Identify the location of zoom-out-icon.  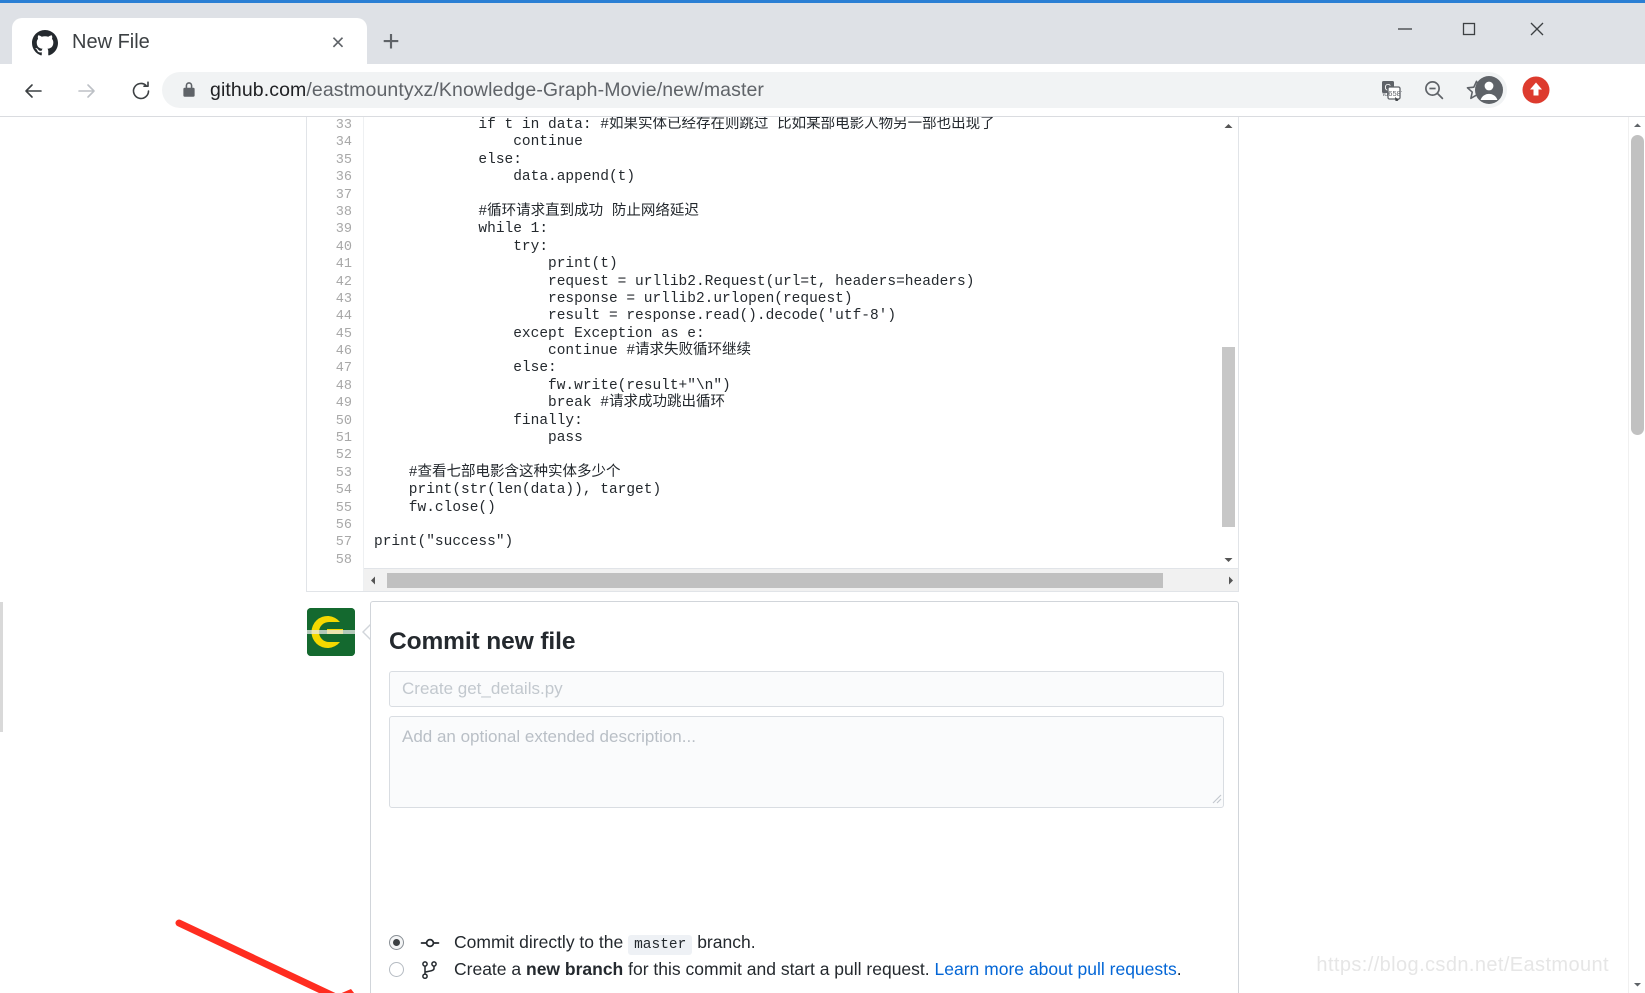
(1433, 90).